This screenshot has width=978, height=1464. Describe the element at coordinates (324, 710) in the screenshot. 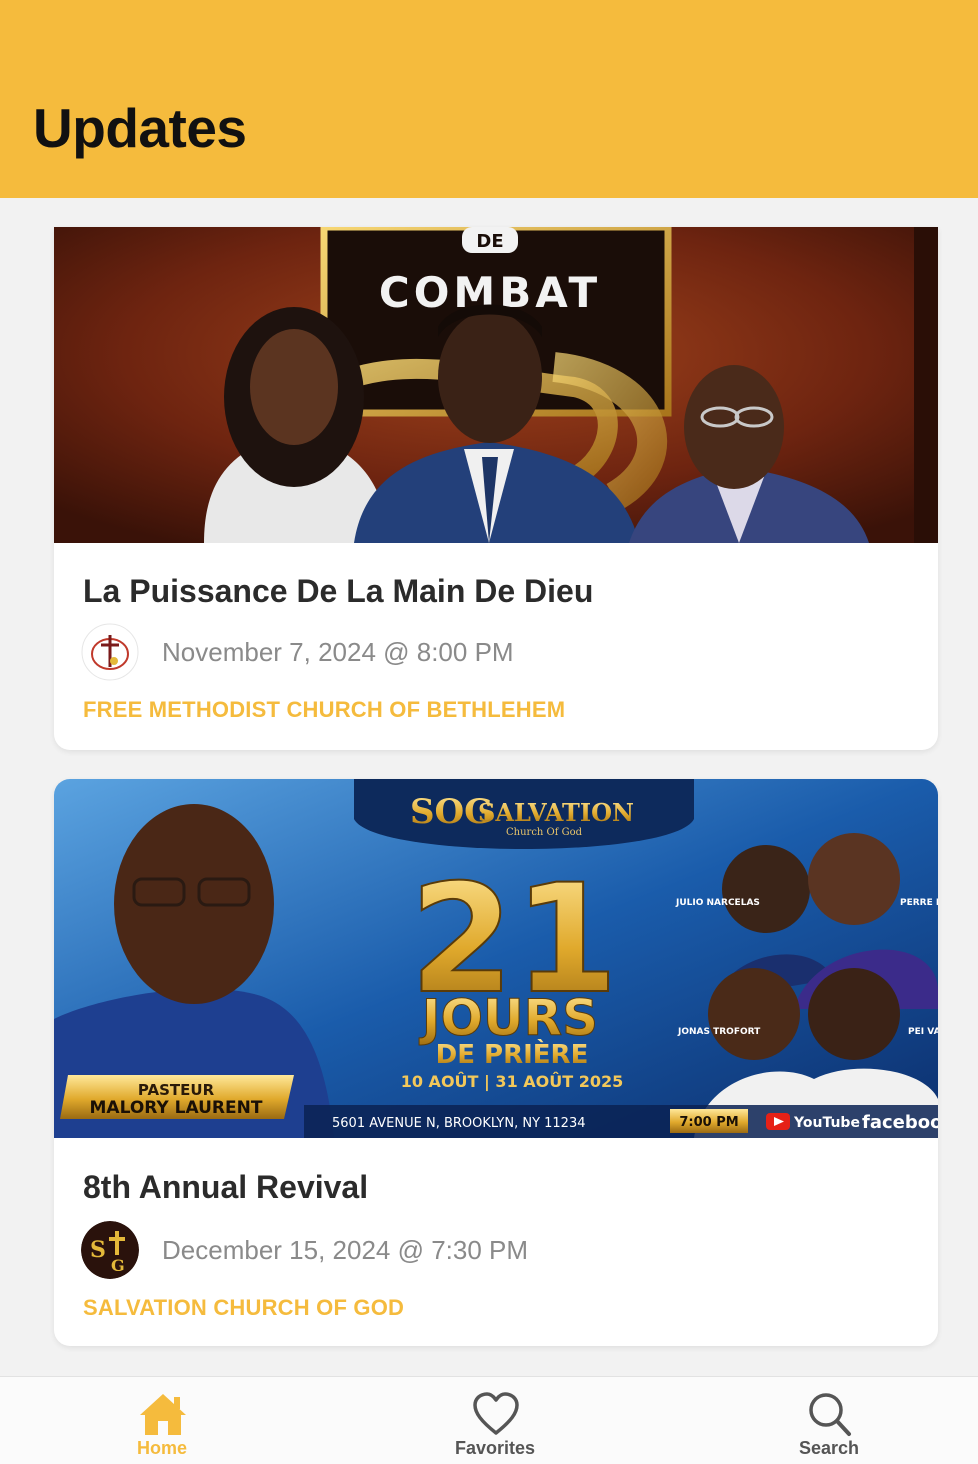

I see `event-organization: FREE METHODIST CHURCH OF BETHLEHEM` at that location.